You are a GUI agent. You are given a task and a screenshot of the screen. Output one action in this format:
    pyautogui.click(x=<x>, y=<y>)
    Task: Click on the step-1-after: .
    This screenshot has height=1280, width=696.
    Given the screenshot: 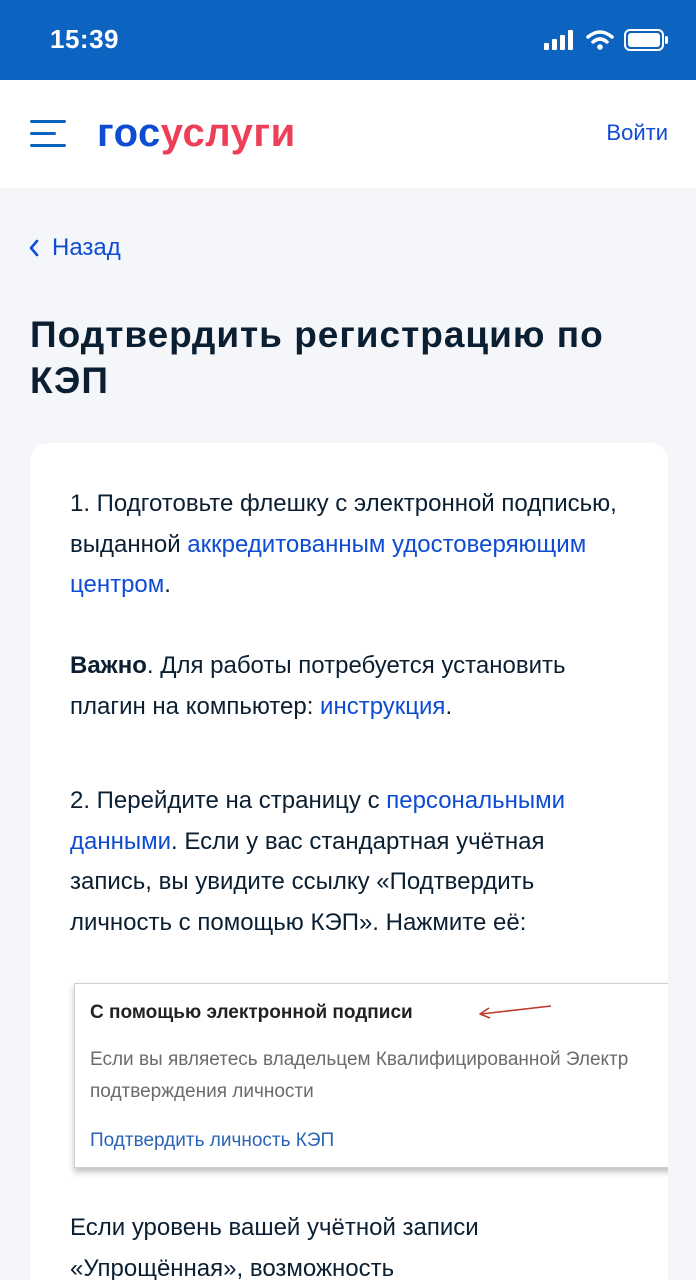 What is the action you would take?
    pyautogui.click(x=167, y=584)
    